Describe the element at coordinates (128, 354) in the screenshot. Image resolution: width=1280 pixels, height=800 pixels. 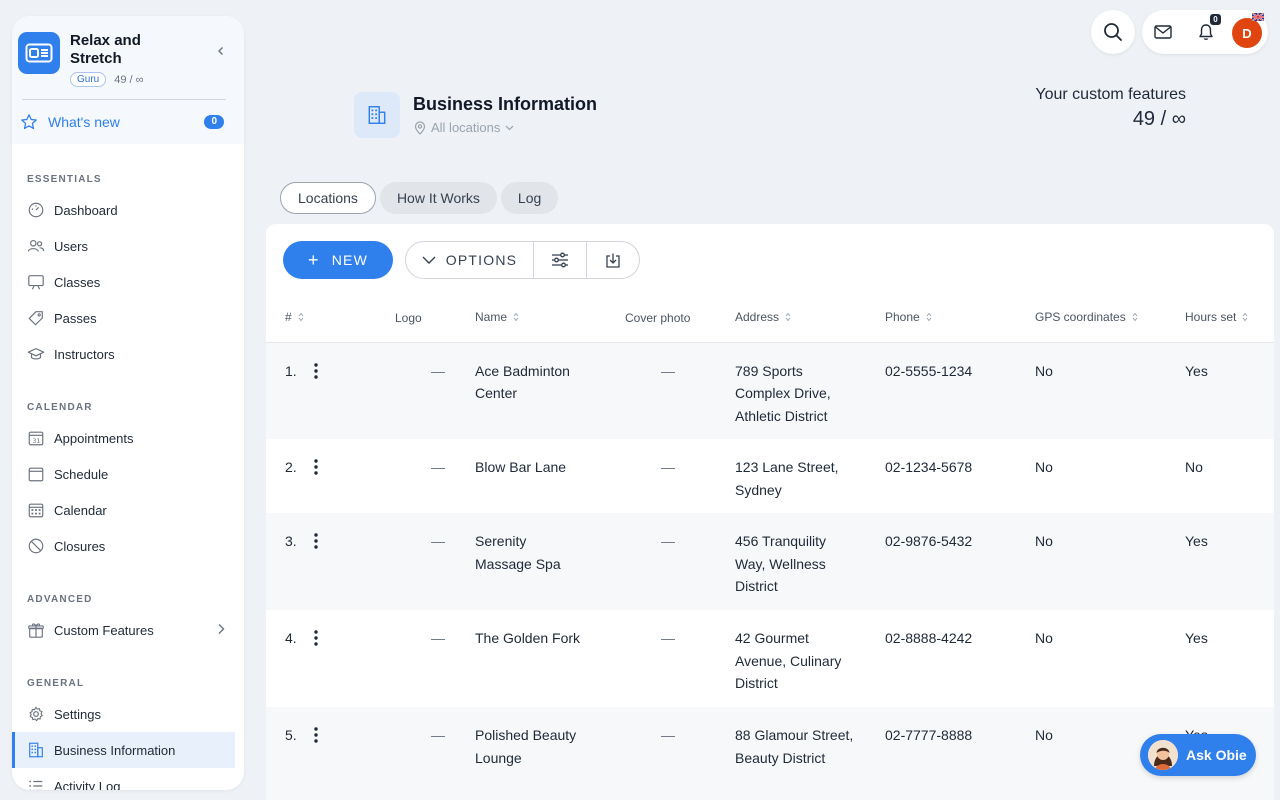
I see `sidebar-item-instructors: Instructors` at that location.